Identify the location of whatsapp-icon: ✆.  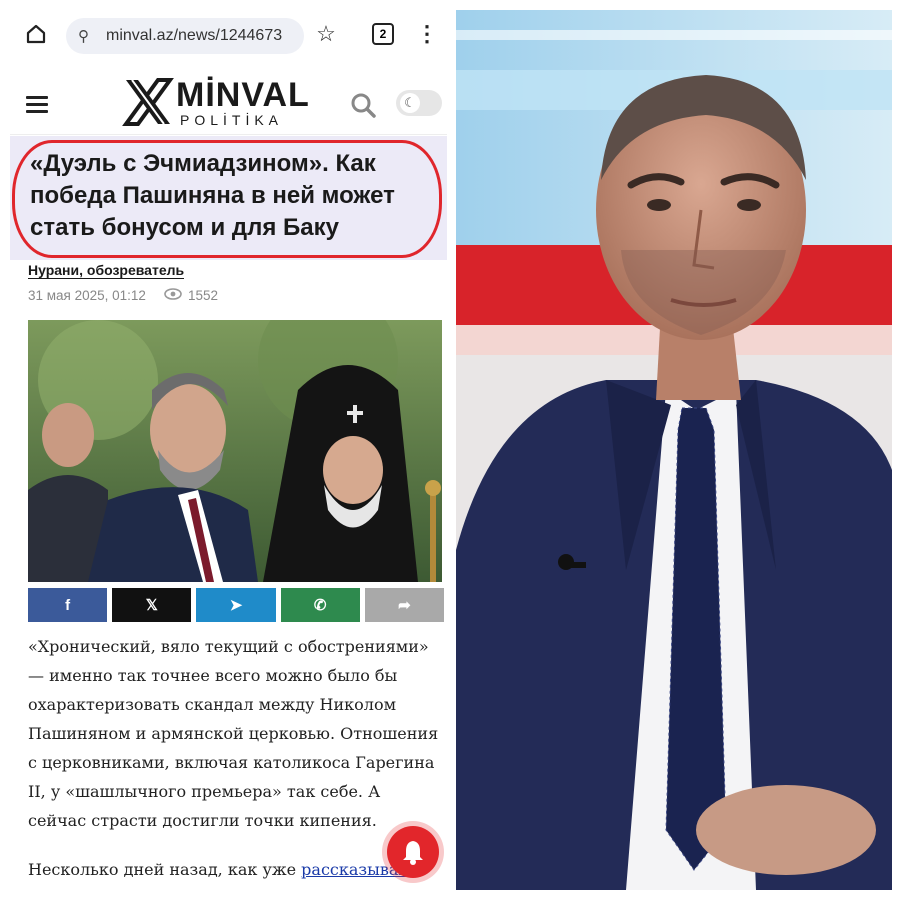
(320, 605).